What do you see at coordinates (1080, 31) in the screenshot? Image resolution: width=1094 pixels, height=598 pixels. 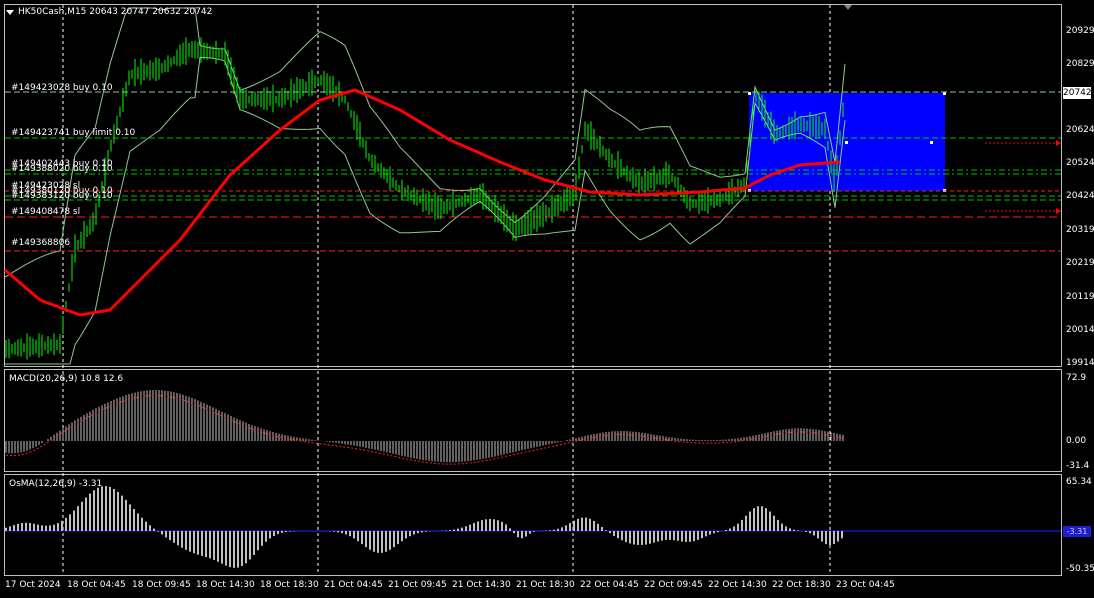 I see `price-tick: 20929` at bounding box center [1080, 31].